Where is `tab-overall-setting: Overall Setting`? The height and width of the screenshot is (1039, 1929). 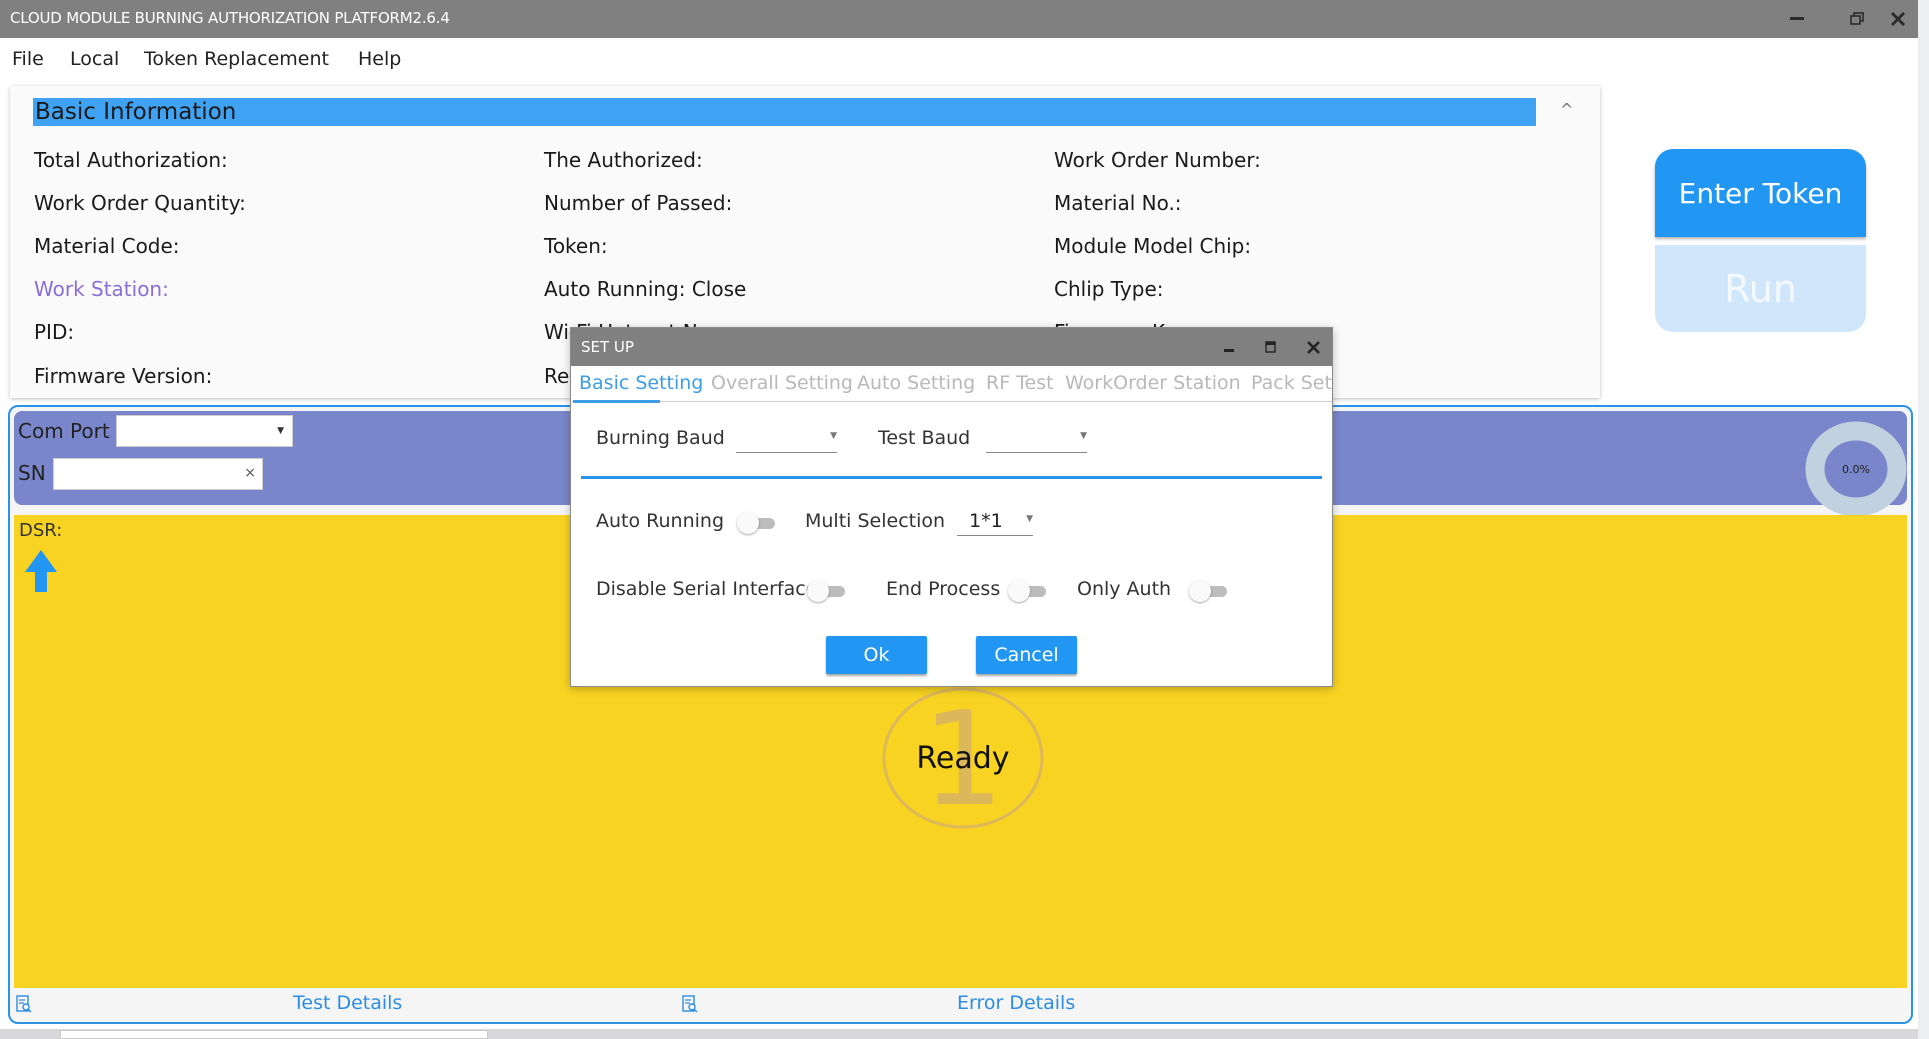 tab-overall-setting: Overall Setting is located at coordinates (782, 383).